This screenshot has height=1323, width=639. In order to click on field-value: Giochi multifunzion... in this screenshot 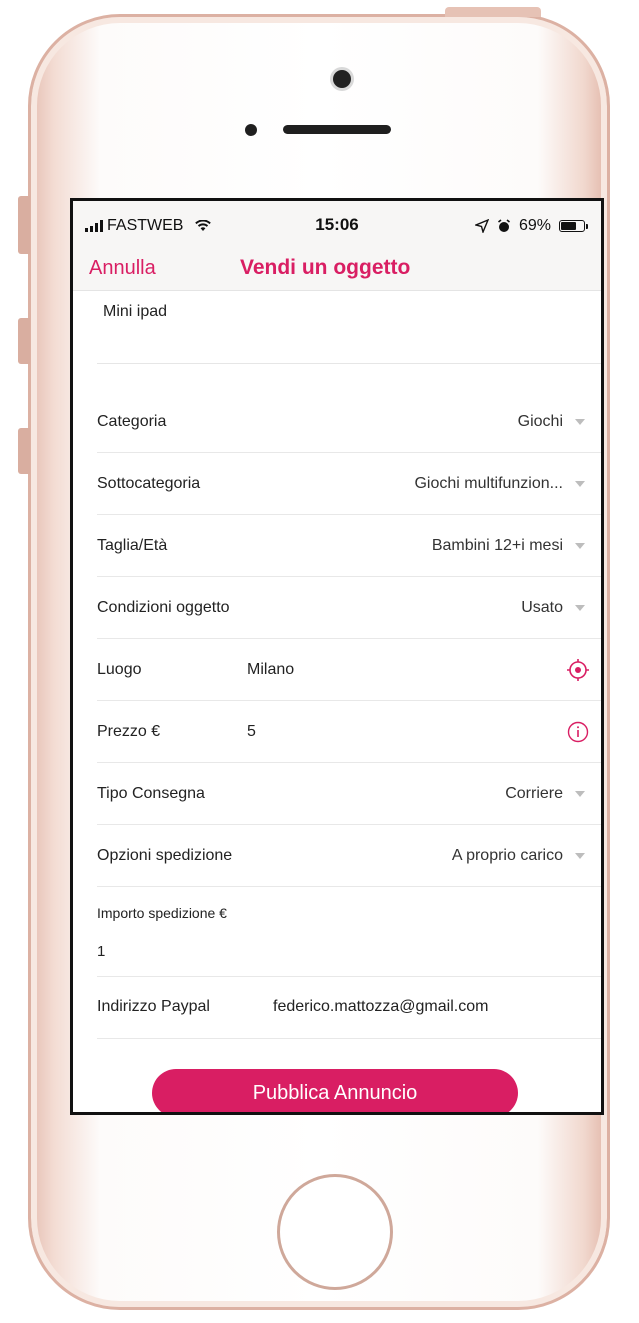, I will do `click(488, 483)`.